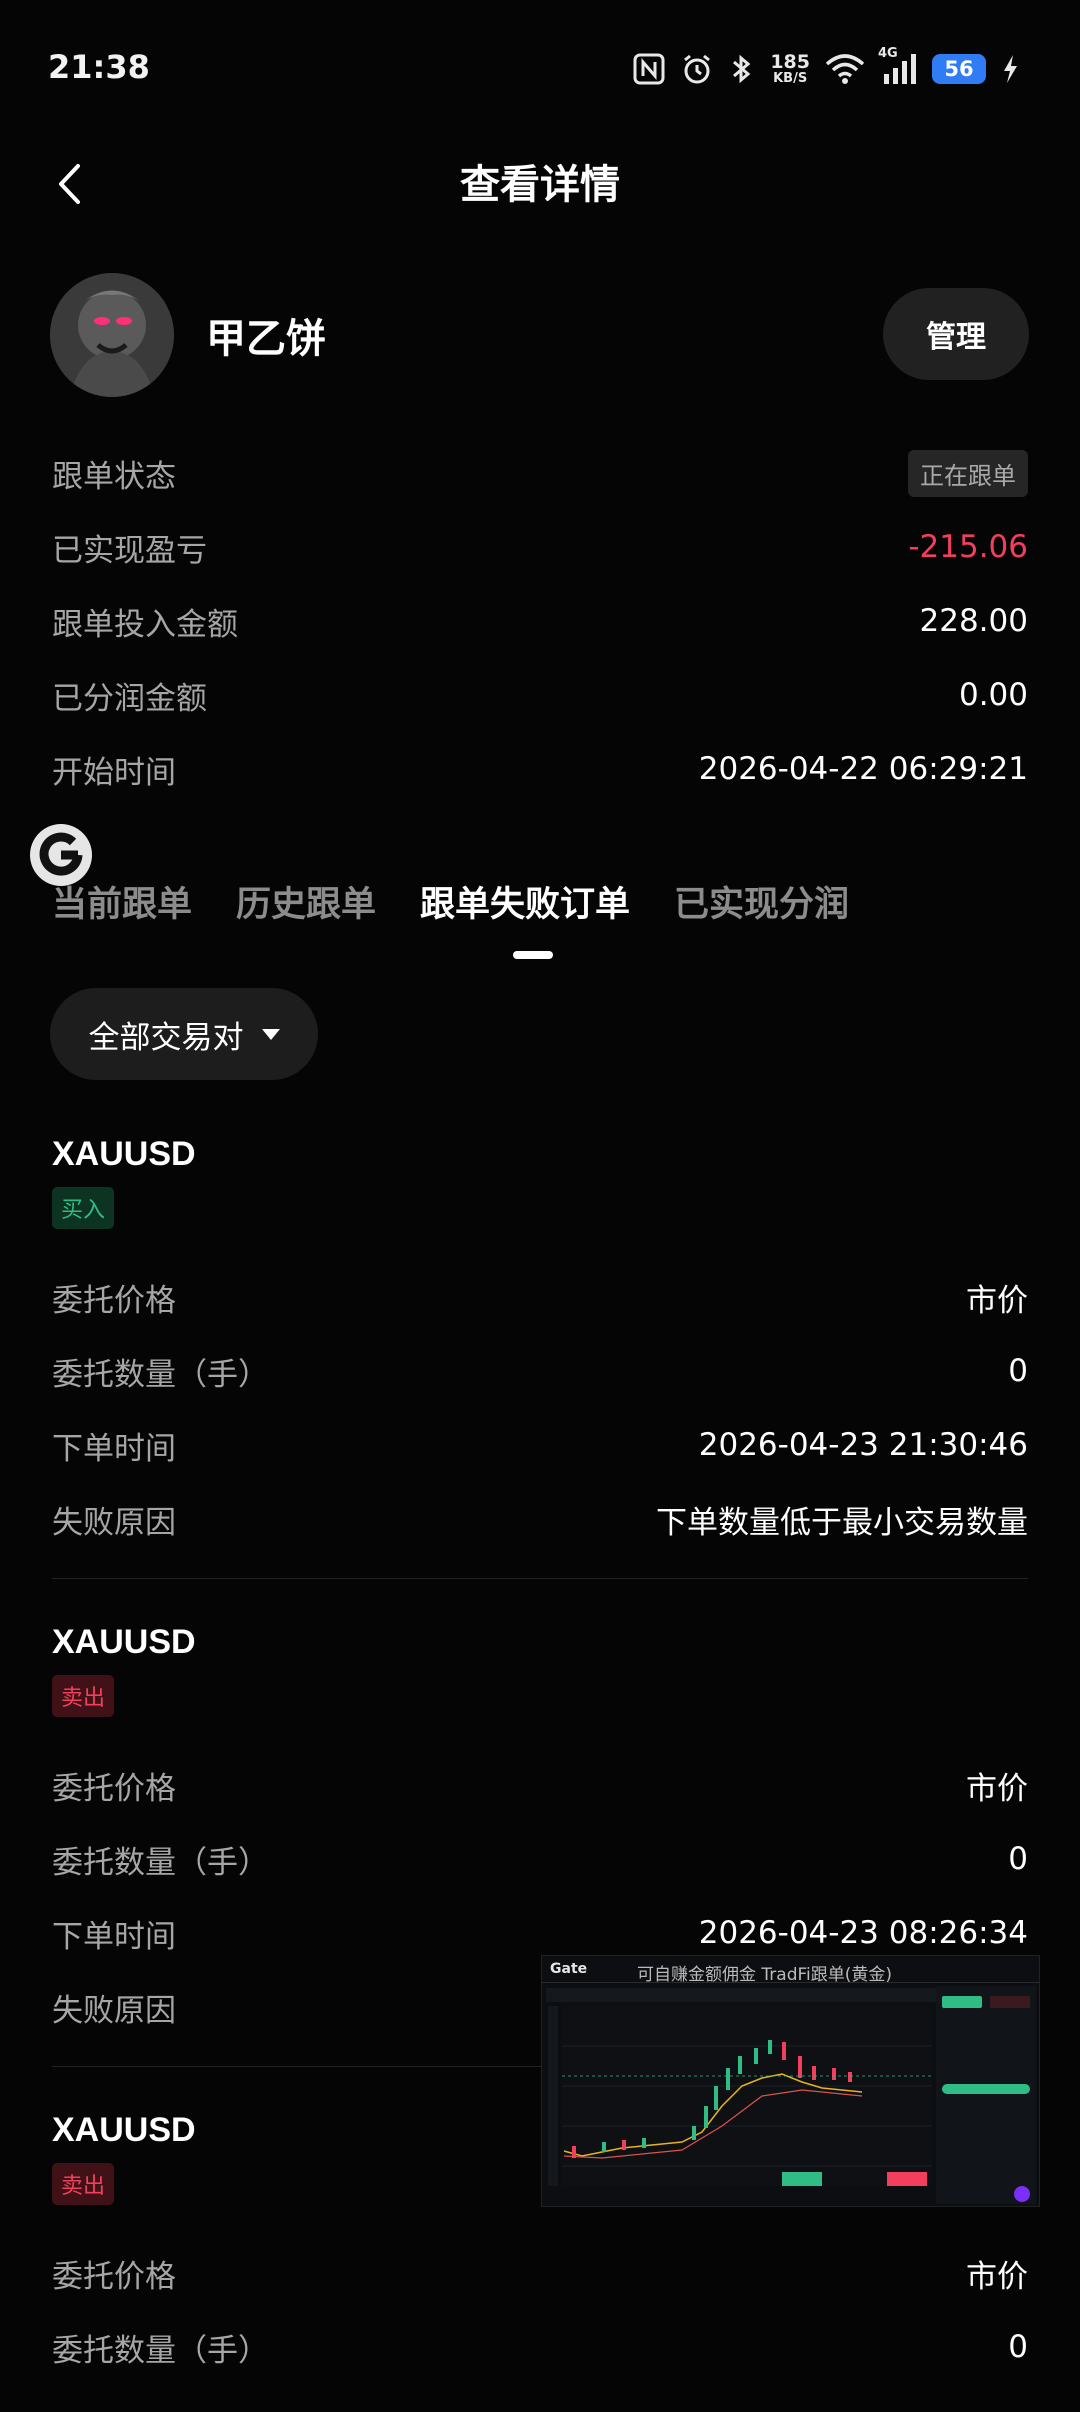 The height and width of the screenshot is (2412, 1080). What do you see at coordinates (968, 473) in the screenshot?
I see `status-badge: 正在跟单` at bounding box center [968, 473].